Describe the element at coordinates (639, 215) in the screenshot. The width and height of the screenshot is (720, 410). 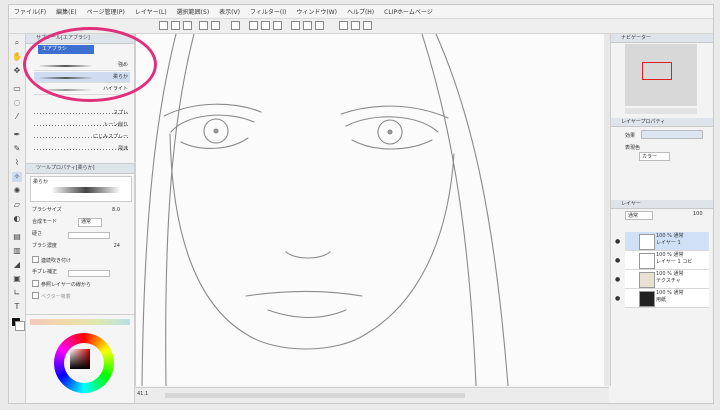
I see `layer-blend-select: 通常` at that location.